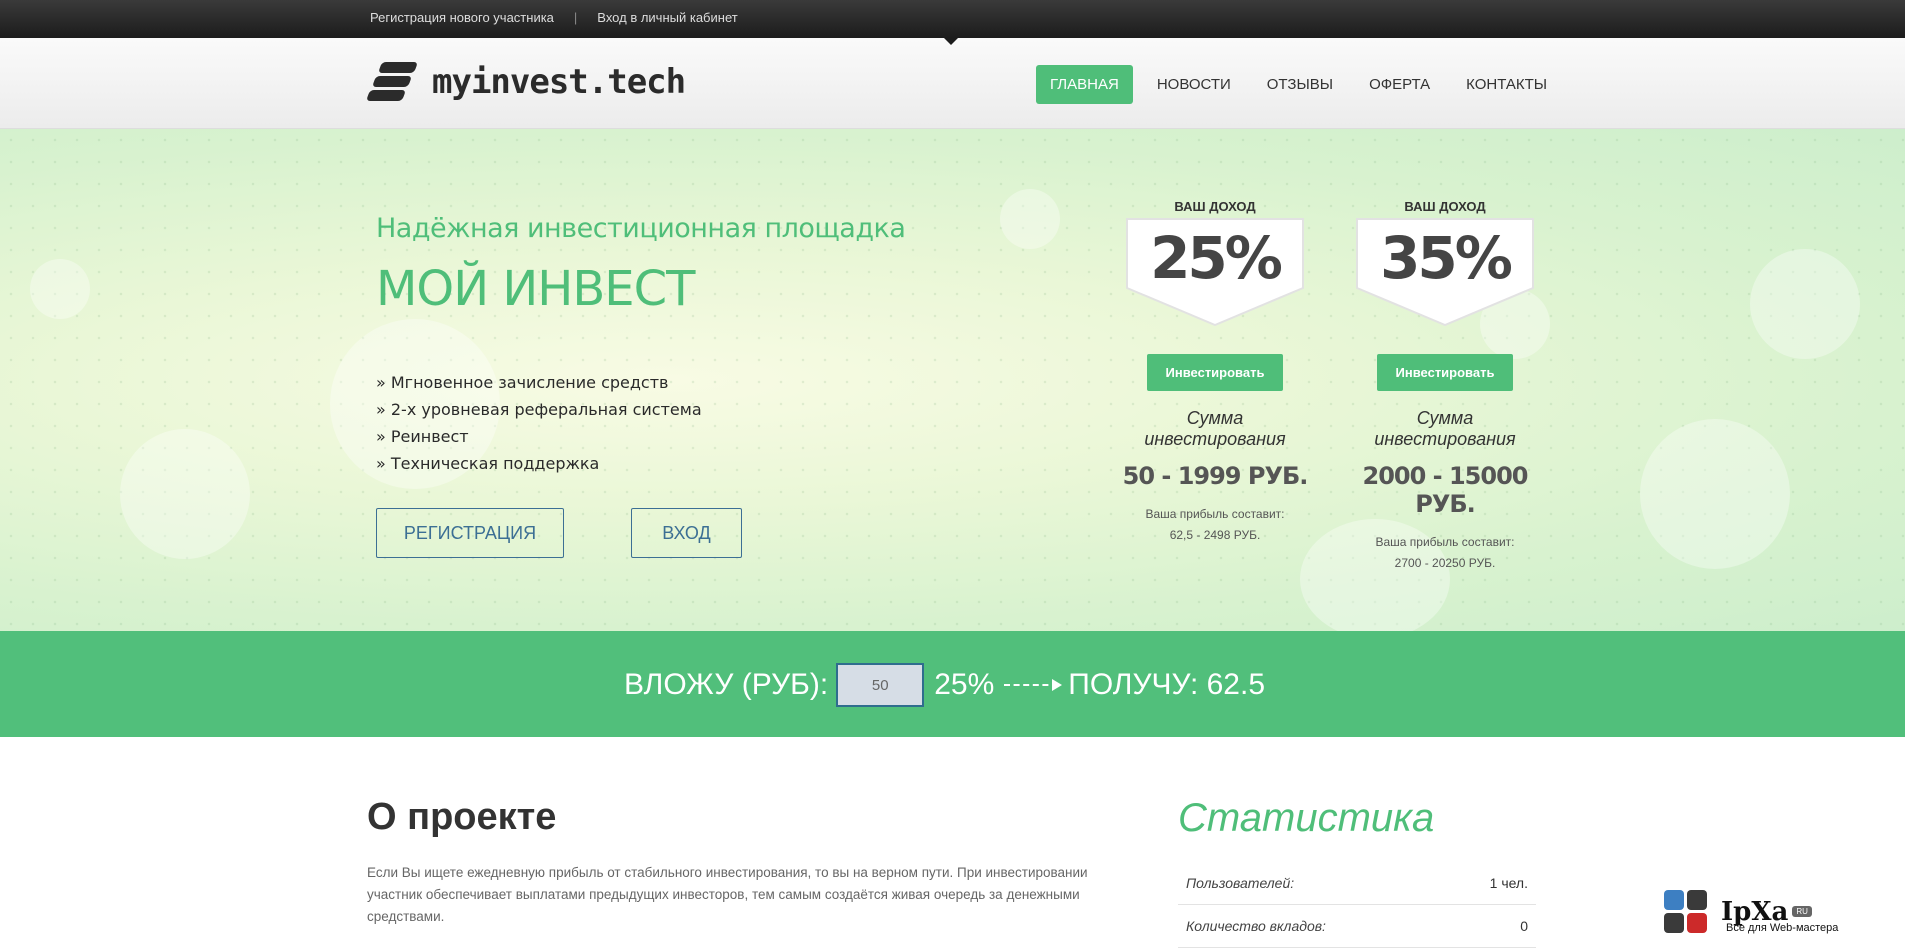 This screenshot has width=1905, height=948. What do you see at coordinates (1782, 928) in the screenshot?
I see `ipxa-tagline: Все для Web-мастера` at bounding box center [1782, 928].